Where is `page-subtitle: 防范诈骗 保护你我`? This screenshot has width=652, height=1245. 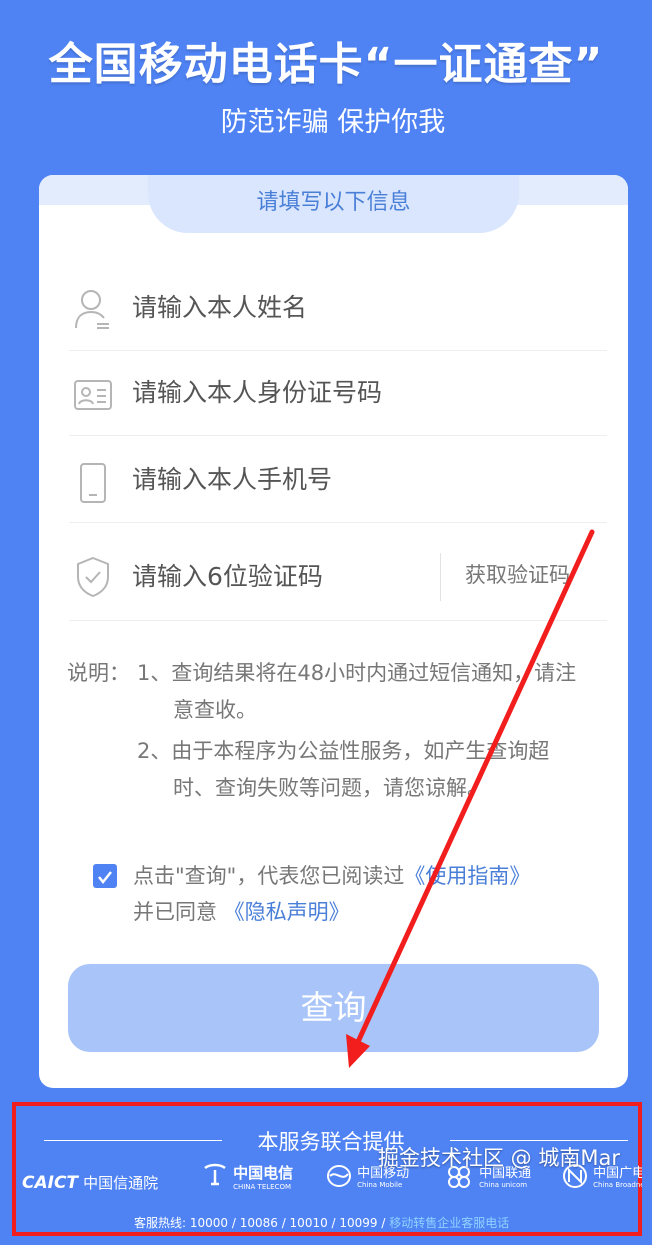
page-subtitle: 防范诈骗 保护你我 is located at coordinates (333, 122).